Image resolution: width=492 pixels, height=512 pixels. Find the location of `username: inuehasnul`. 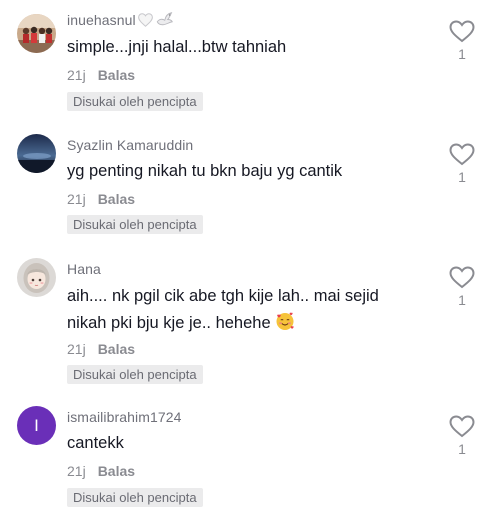

username: inuehasnul is located at coordinates (101, 20).